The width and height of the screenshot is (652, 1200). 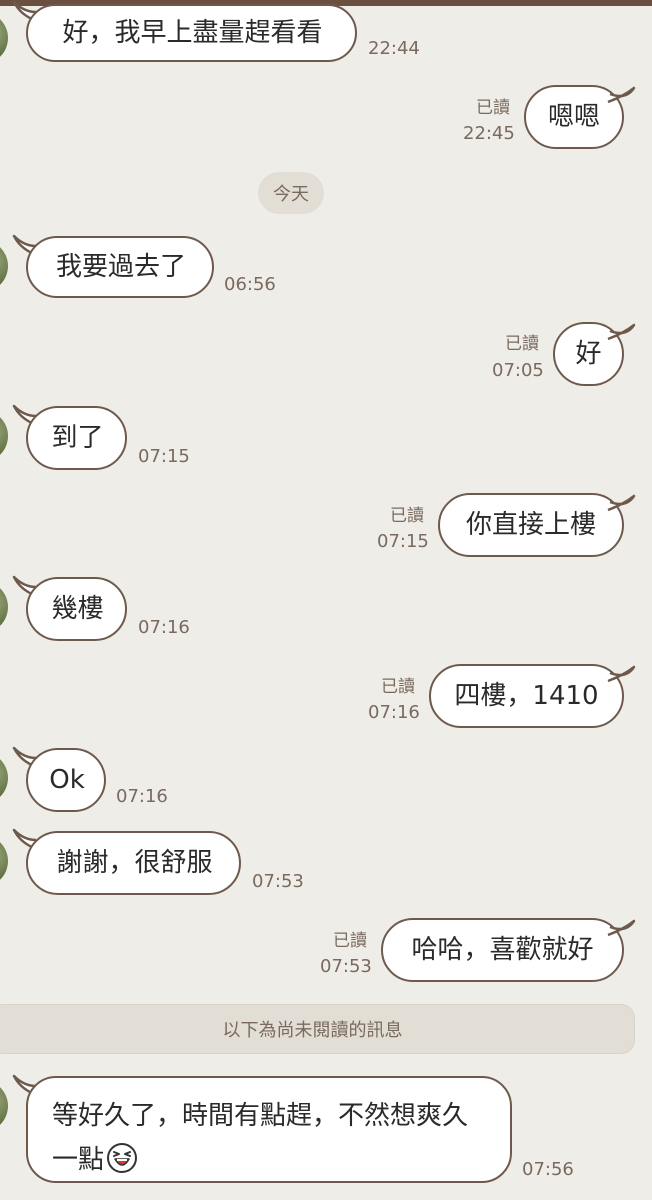 I want to click on message-text: 幾樓, so click(x=77, y=609).